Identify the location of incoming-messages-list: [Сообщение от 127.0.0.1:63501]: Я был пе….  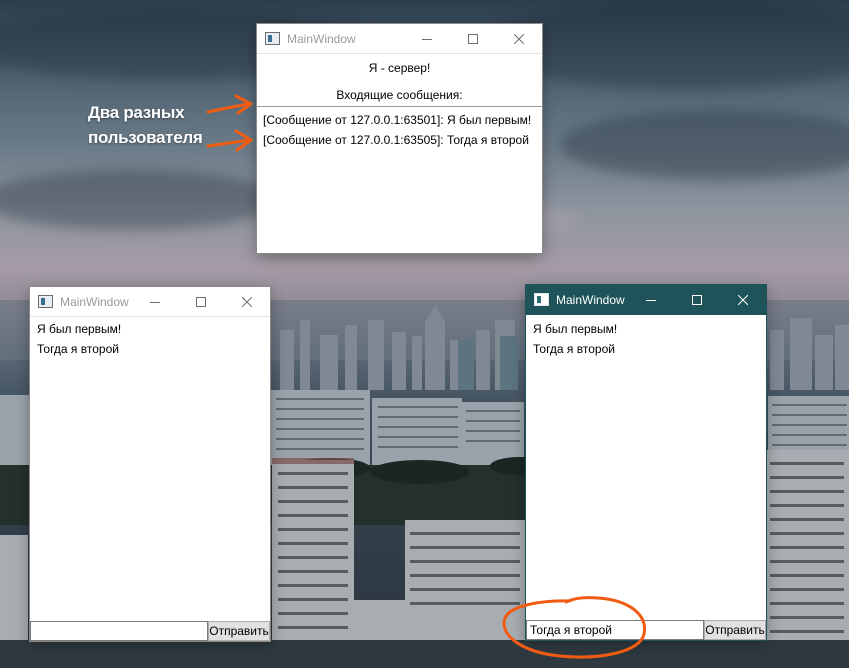
(399, 179).